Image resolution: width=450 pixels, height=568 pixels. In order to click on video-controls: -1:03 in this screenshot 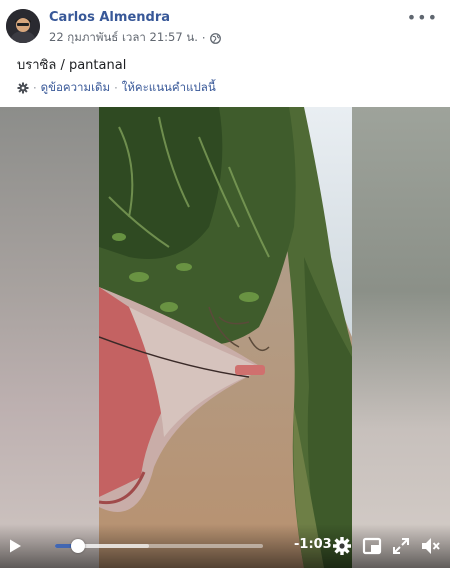, I will do `click(225, 546)`.